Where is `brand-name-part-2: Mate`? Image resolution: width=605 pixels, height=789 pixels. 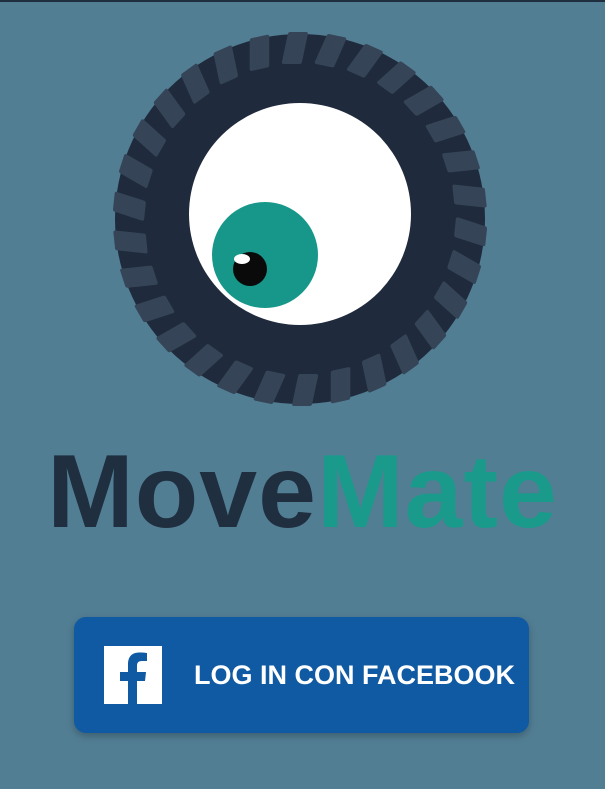
brand-name-part-2: Mate is located at coordinates (437, 492).